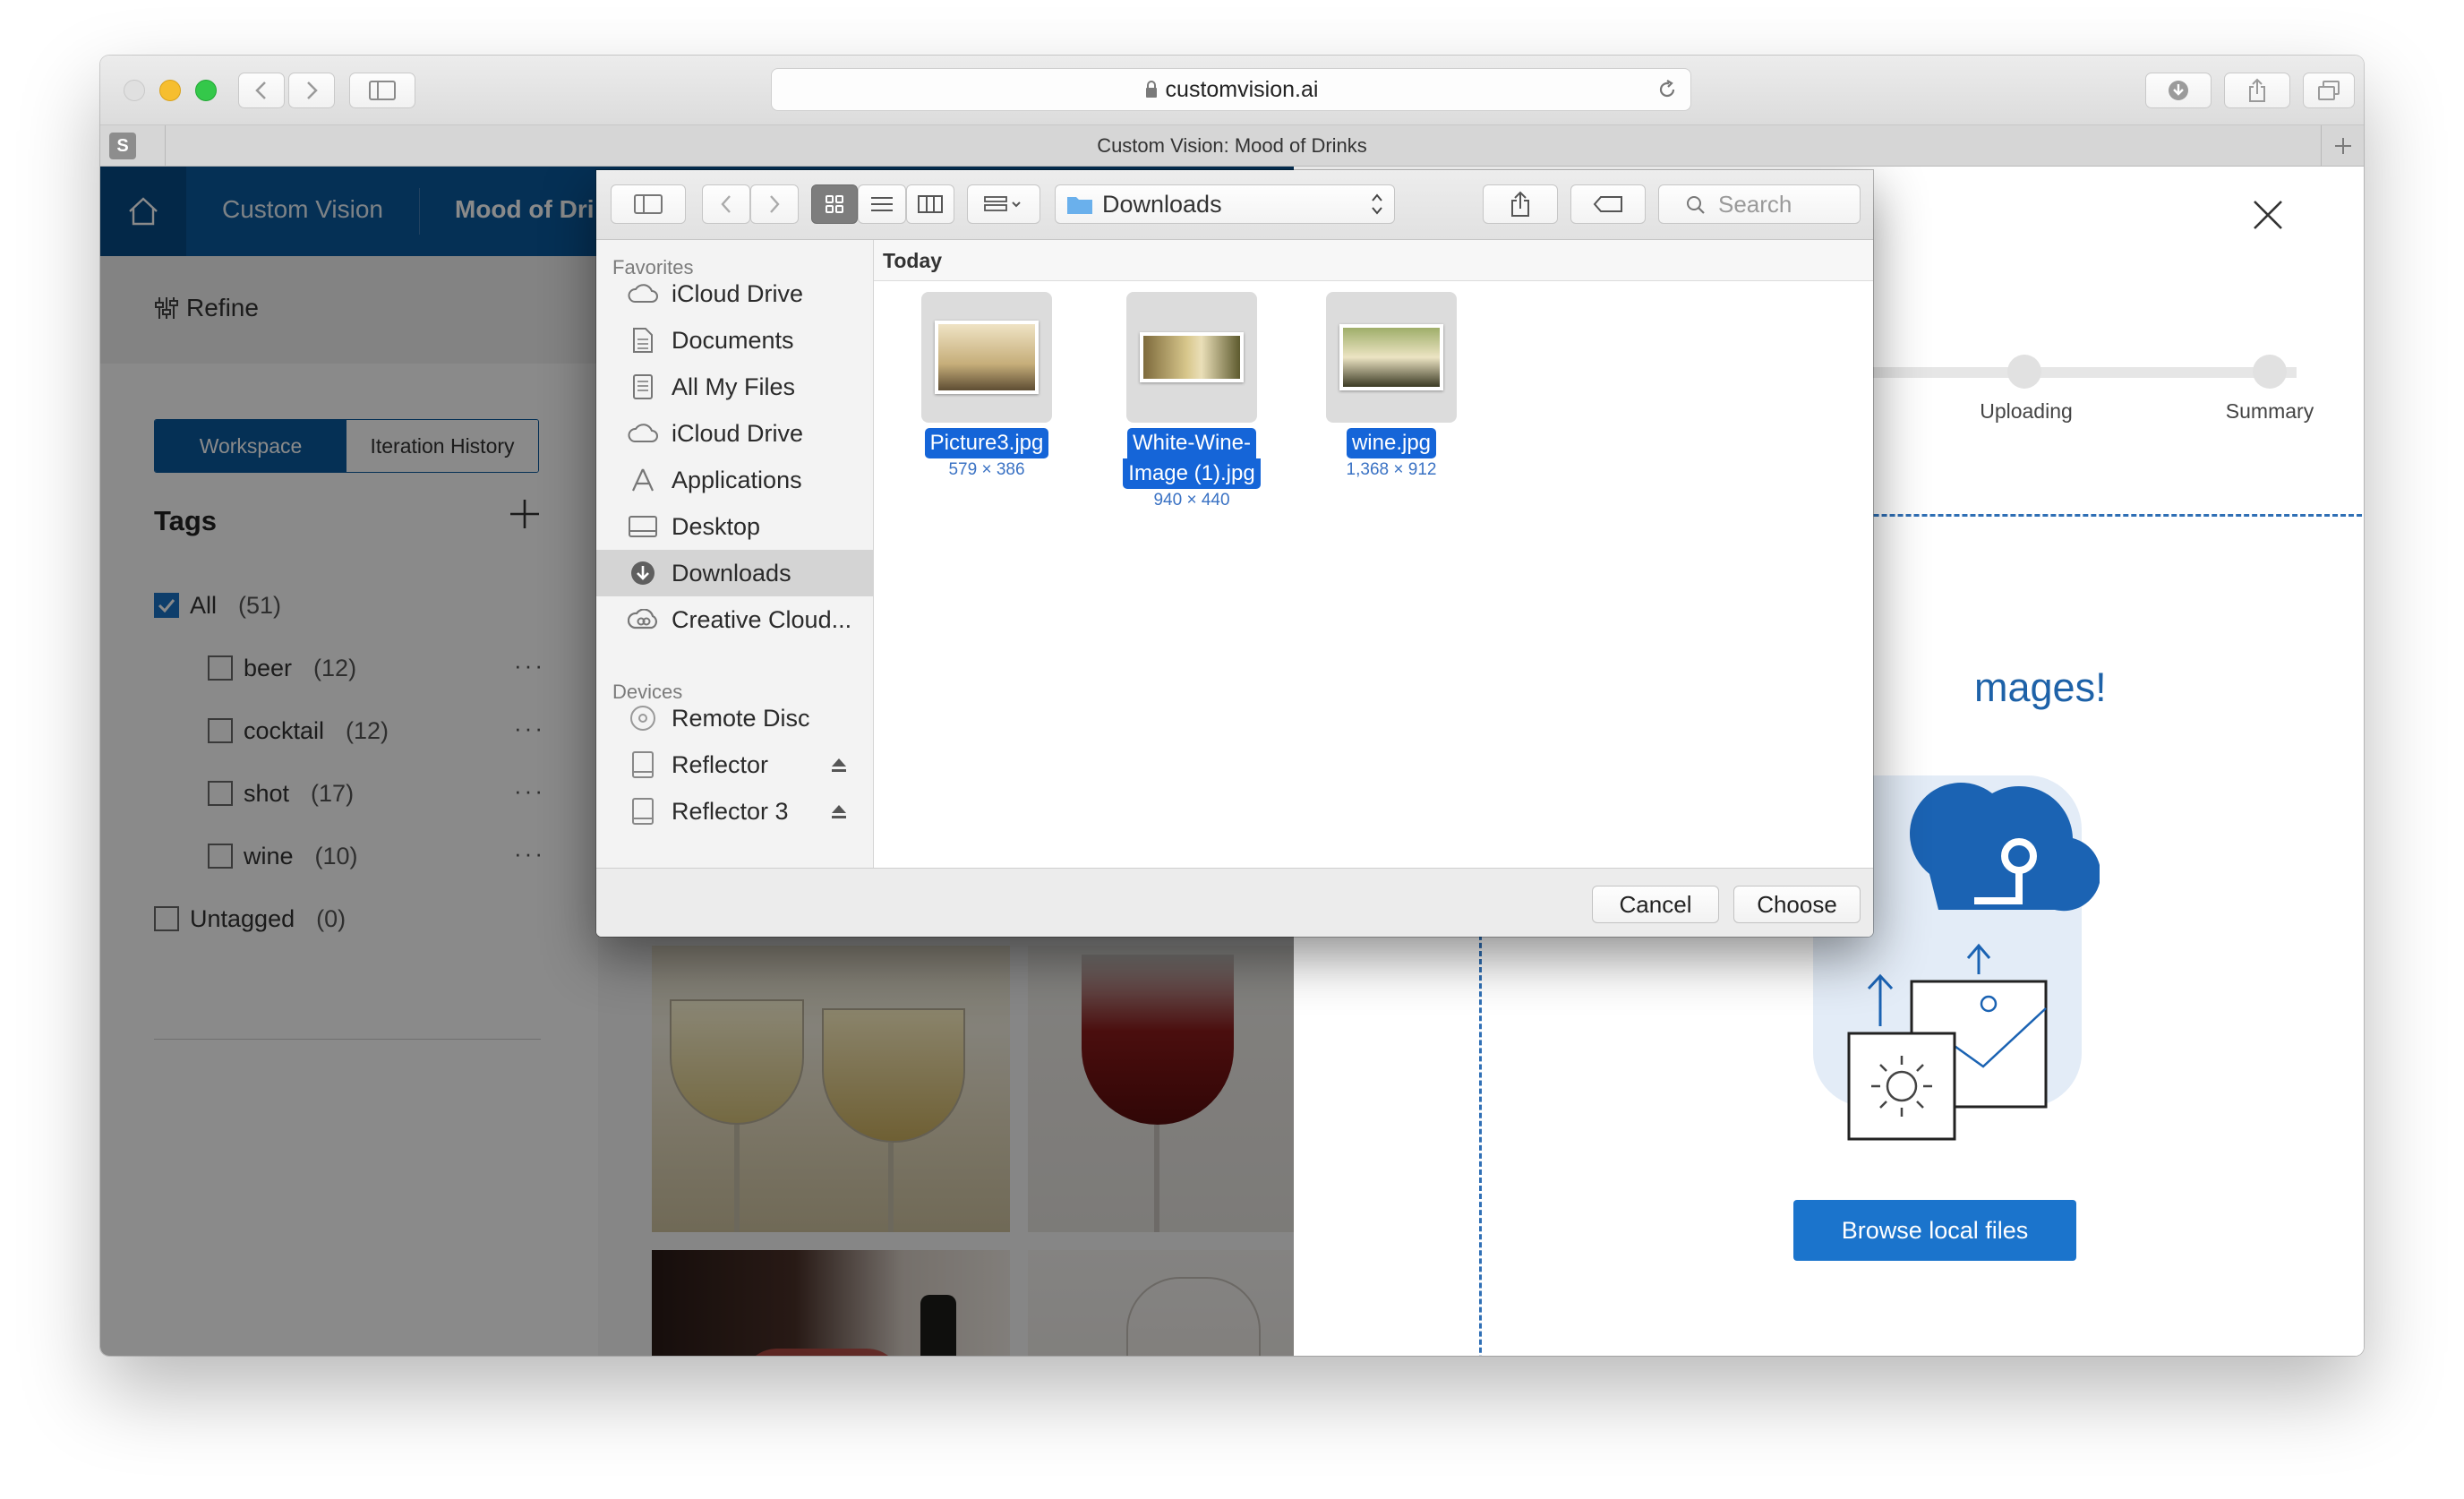  I want to click on close-panel-button, so click(2268, 215).